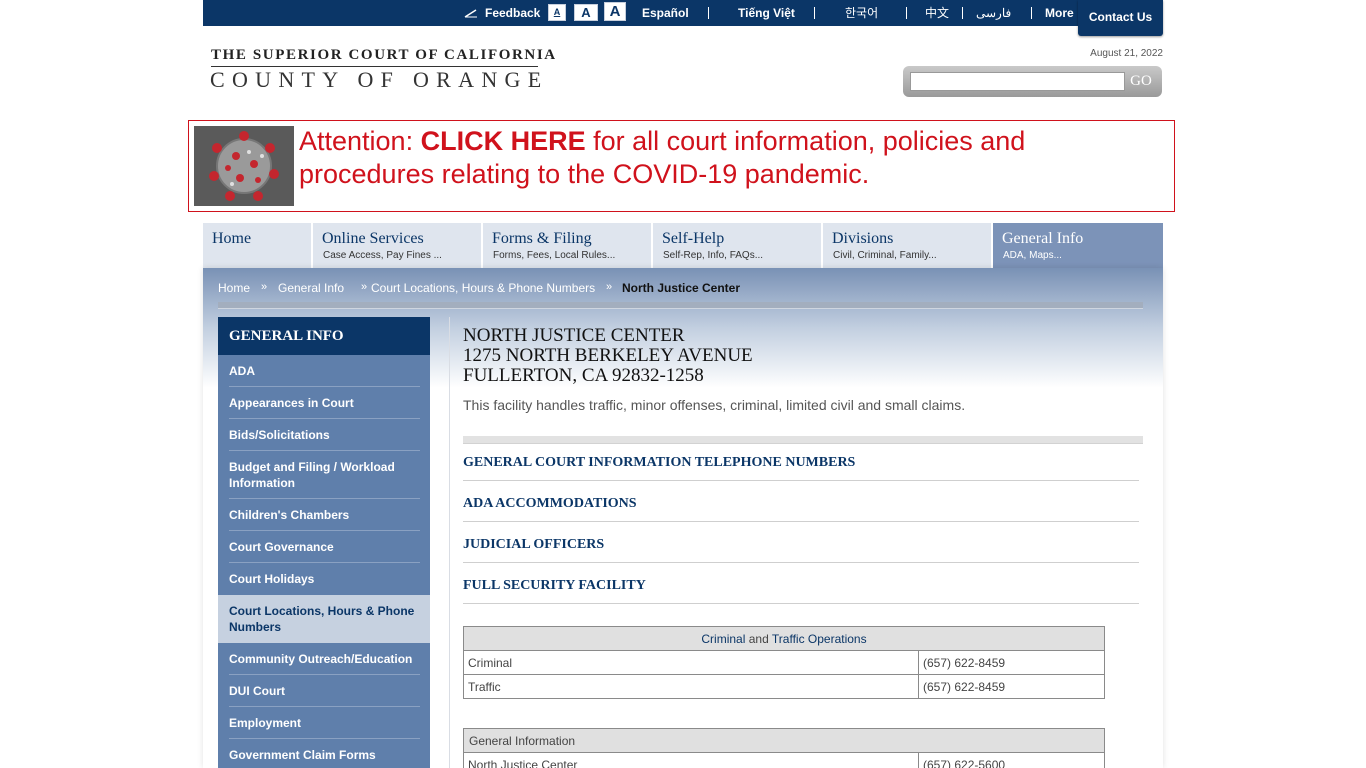  What do you see at coordinates (279, 435) in the screenshot?
I see `sidebar-item-label: Bids/Solicitations` at bounding box center [279, 435].